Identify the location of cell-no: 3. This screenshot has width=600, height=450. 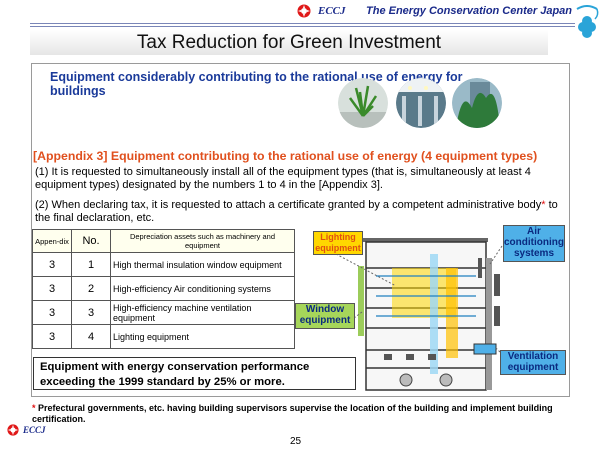
(91, 312).